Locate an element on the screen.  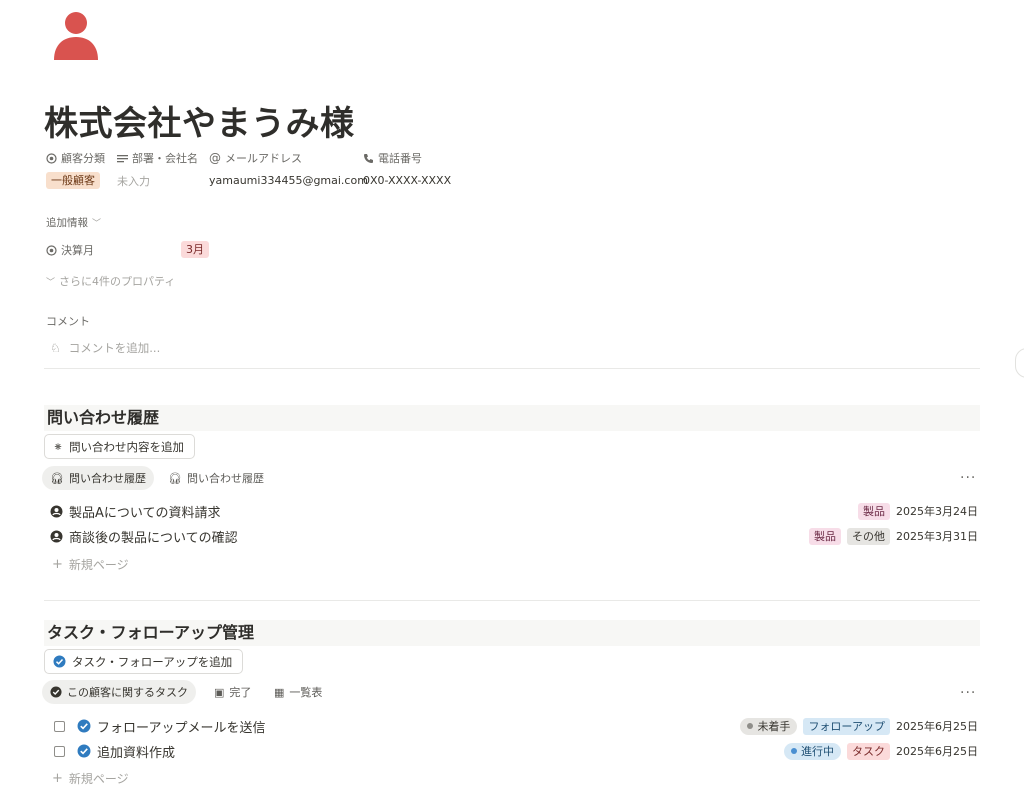
add-inquiry-label: 問い合わせ内容を追加 is located at coordinates (127, 446).